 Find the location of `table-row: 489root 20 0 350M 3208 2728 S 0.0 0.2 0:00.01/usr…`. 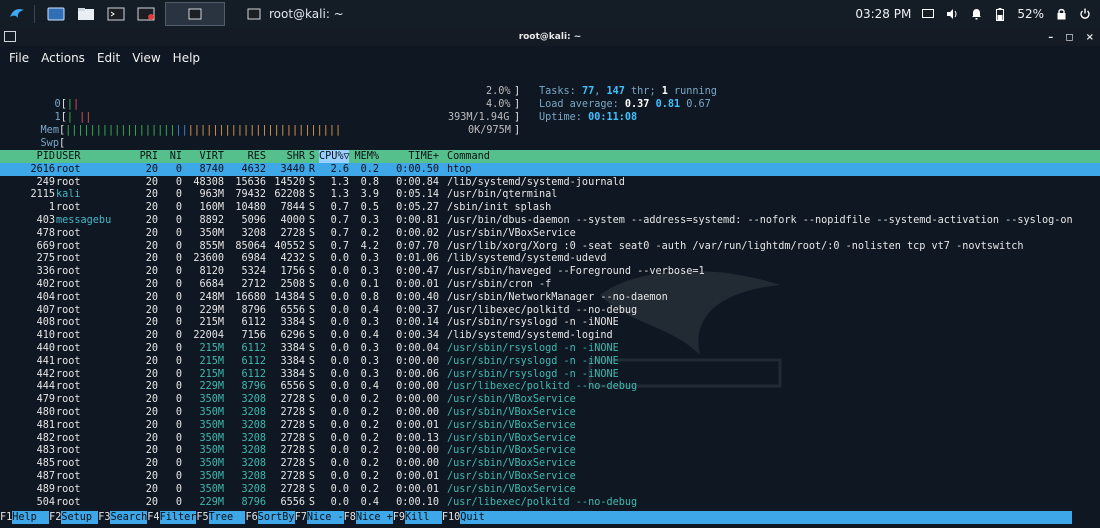

table-row: 489root 20 0 350M 3208 2728 S 0.0 0.2 0:00.01/usr… is located at coordinates (550, 489).